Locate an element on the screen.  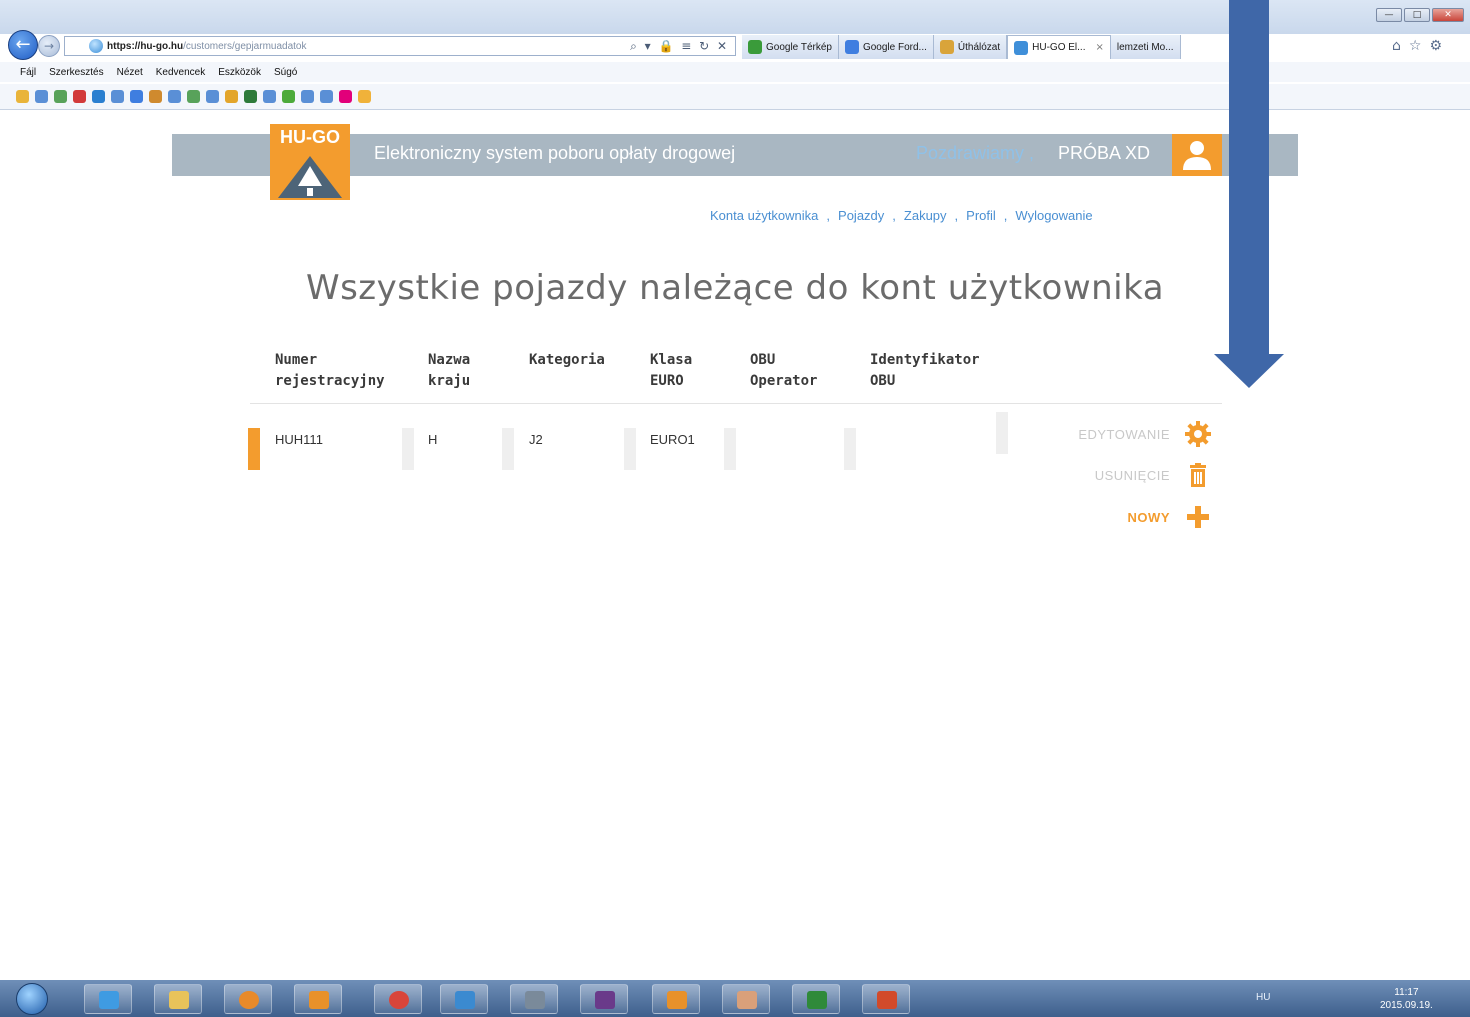
taskbar-chrome is located at coordinates (398, 999).